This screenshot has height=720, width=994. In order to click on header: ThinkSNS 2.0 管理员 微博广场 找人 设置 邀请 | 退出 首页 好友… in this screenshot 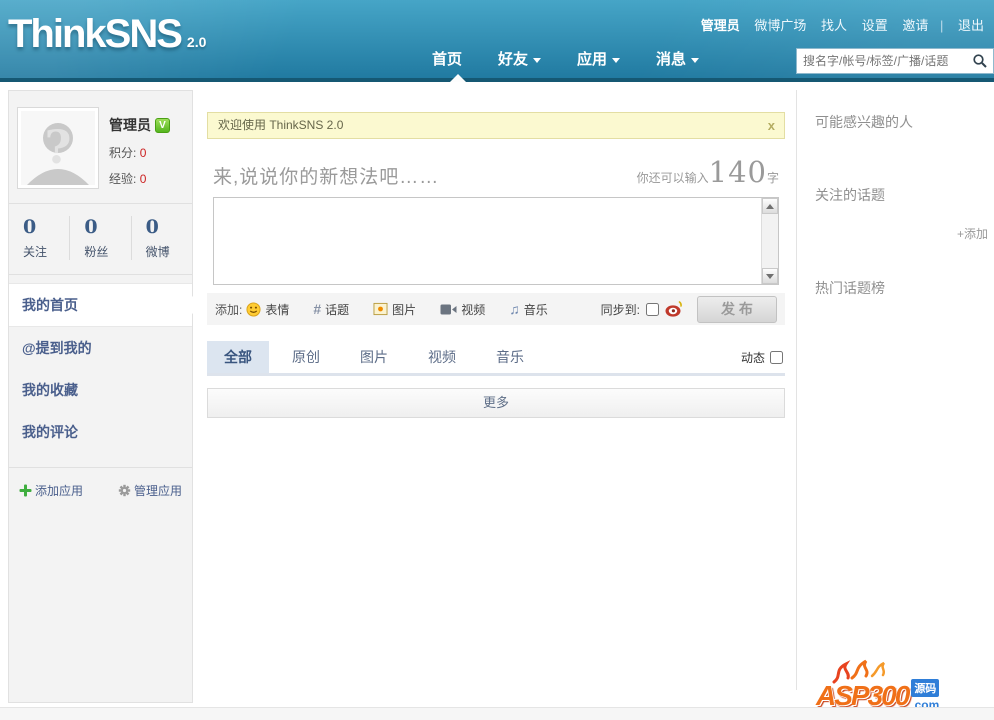, I will do `click(497, 41)`.